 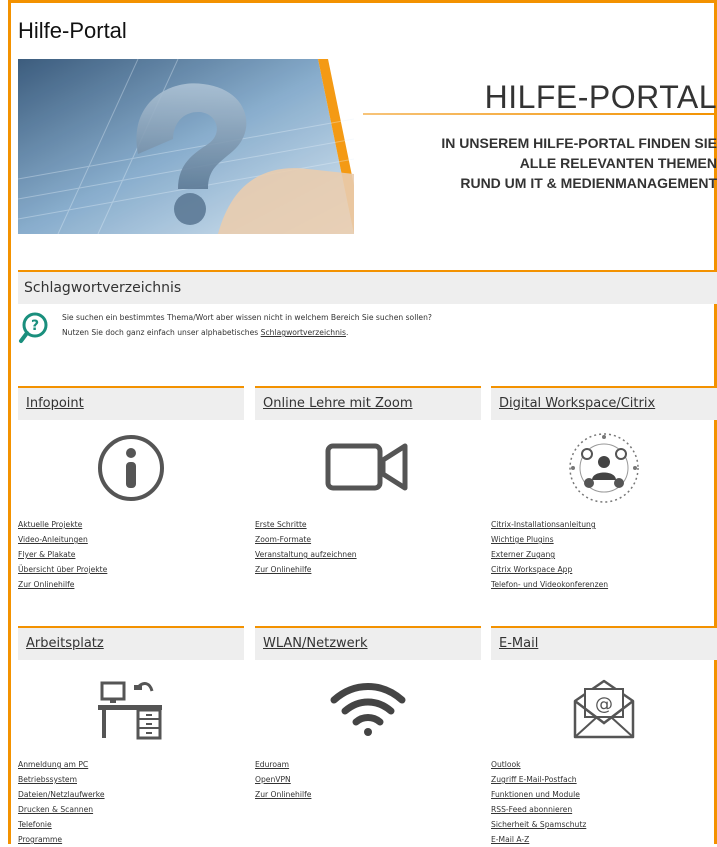 What do you see at coordinates (368, 468) in the screenshot?
I see `video-camera-icon` at bounding box center [368, 468].